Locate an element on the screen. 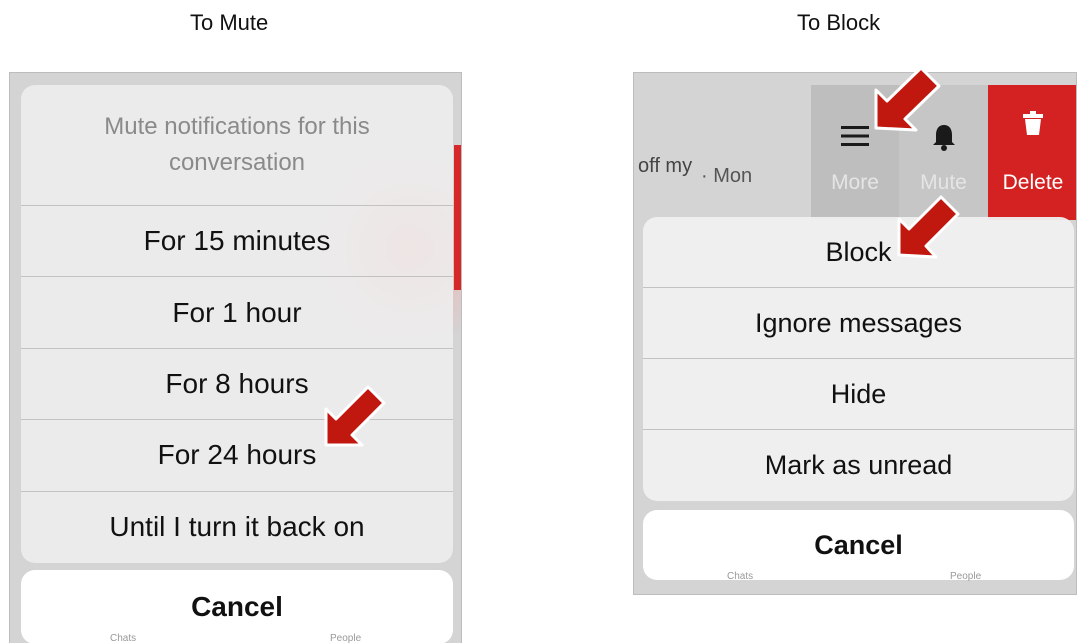 The width and height of the screenshot is (1077, 643). swipe-mute-label: Mute is located at coordinates (943, 182).